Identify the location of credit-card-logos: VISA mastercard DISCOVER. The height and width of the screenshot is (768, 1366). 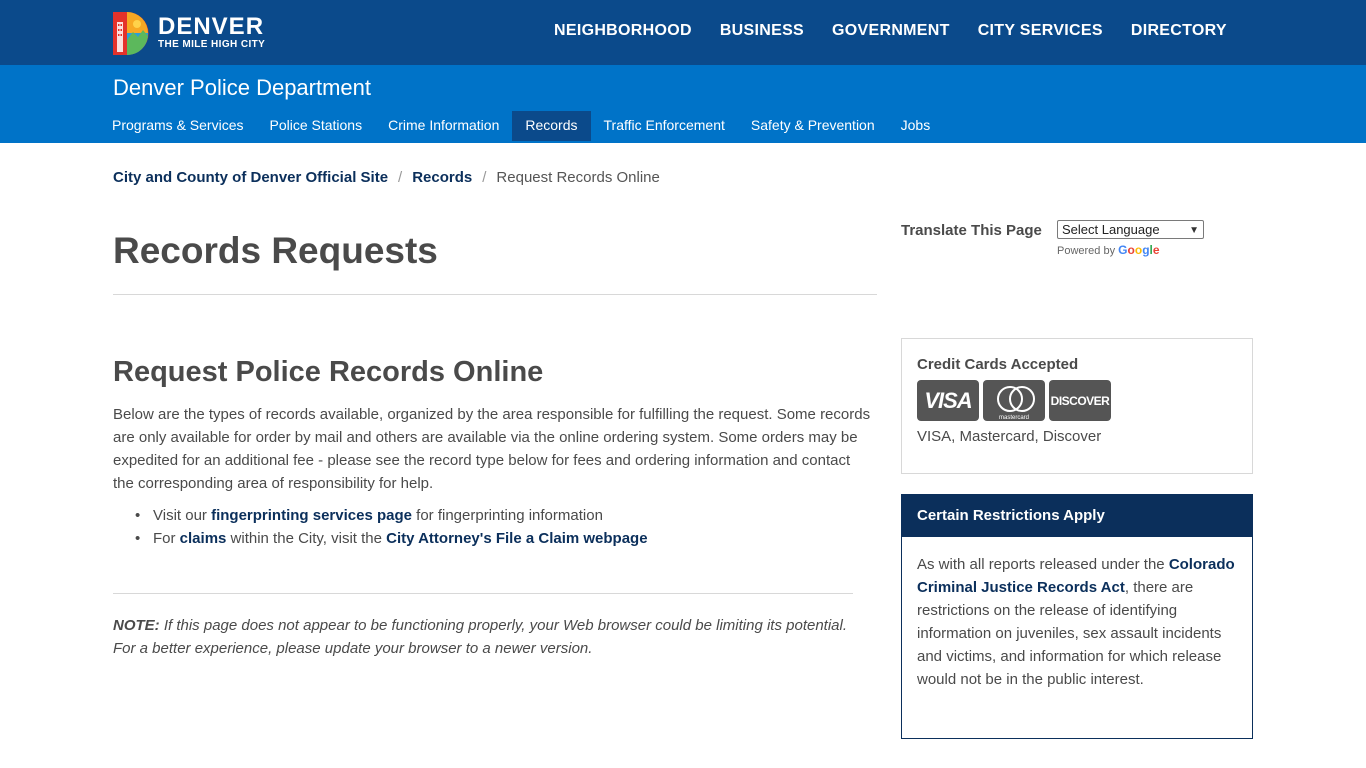
(1016, 400).